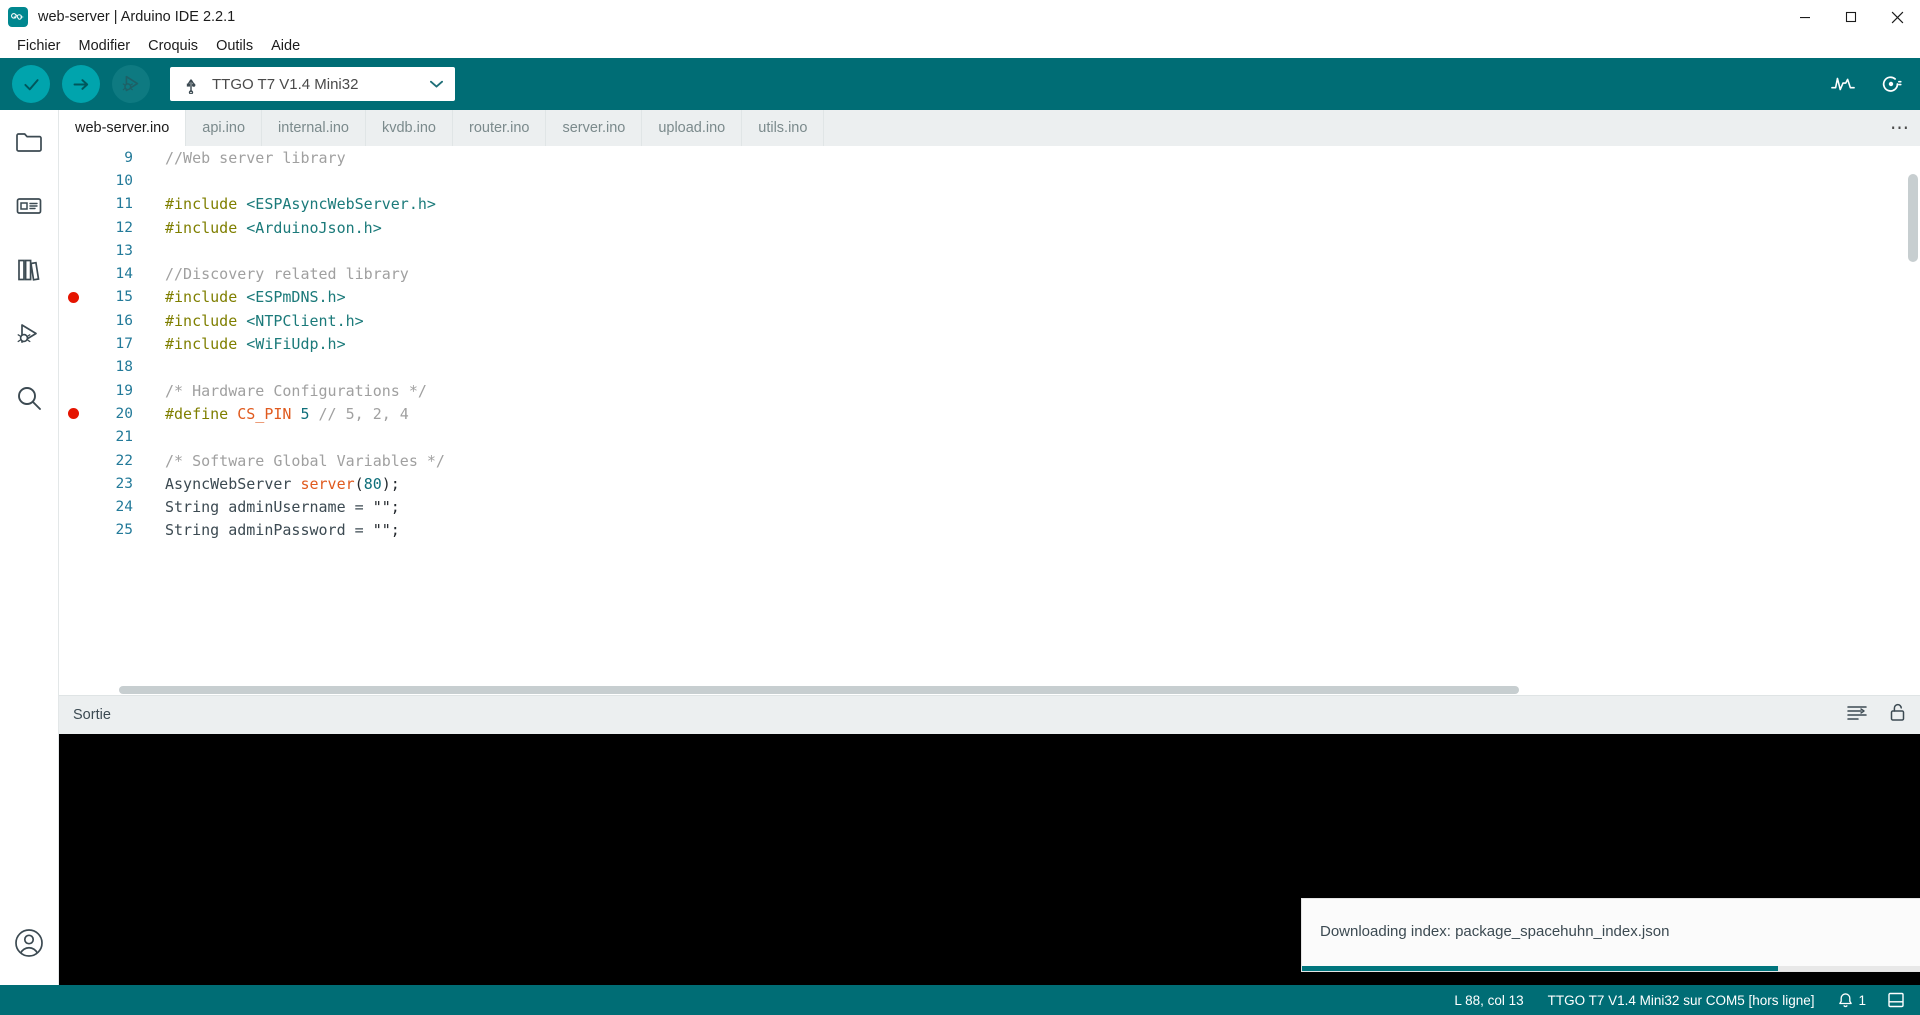  I want to click on code-token: server, so click(327, 483).